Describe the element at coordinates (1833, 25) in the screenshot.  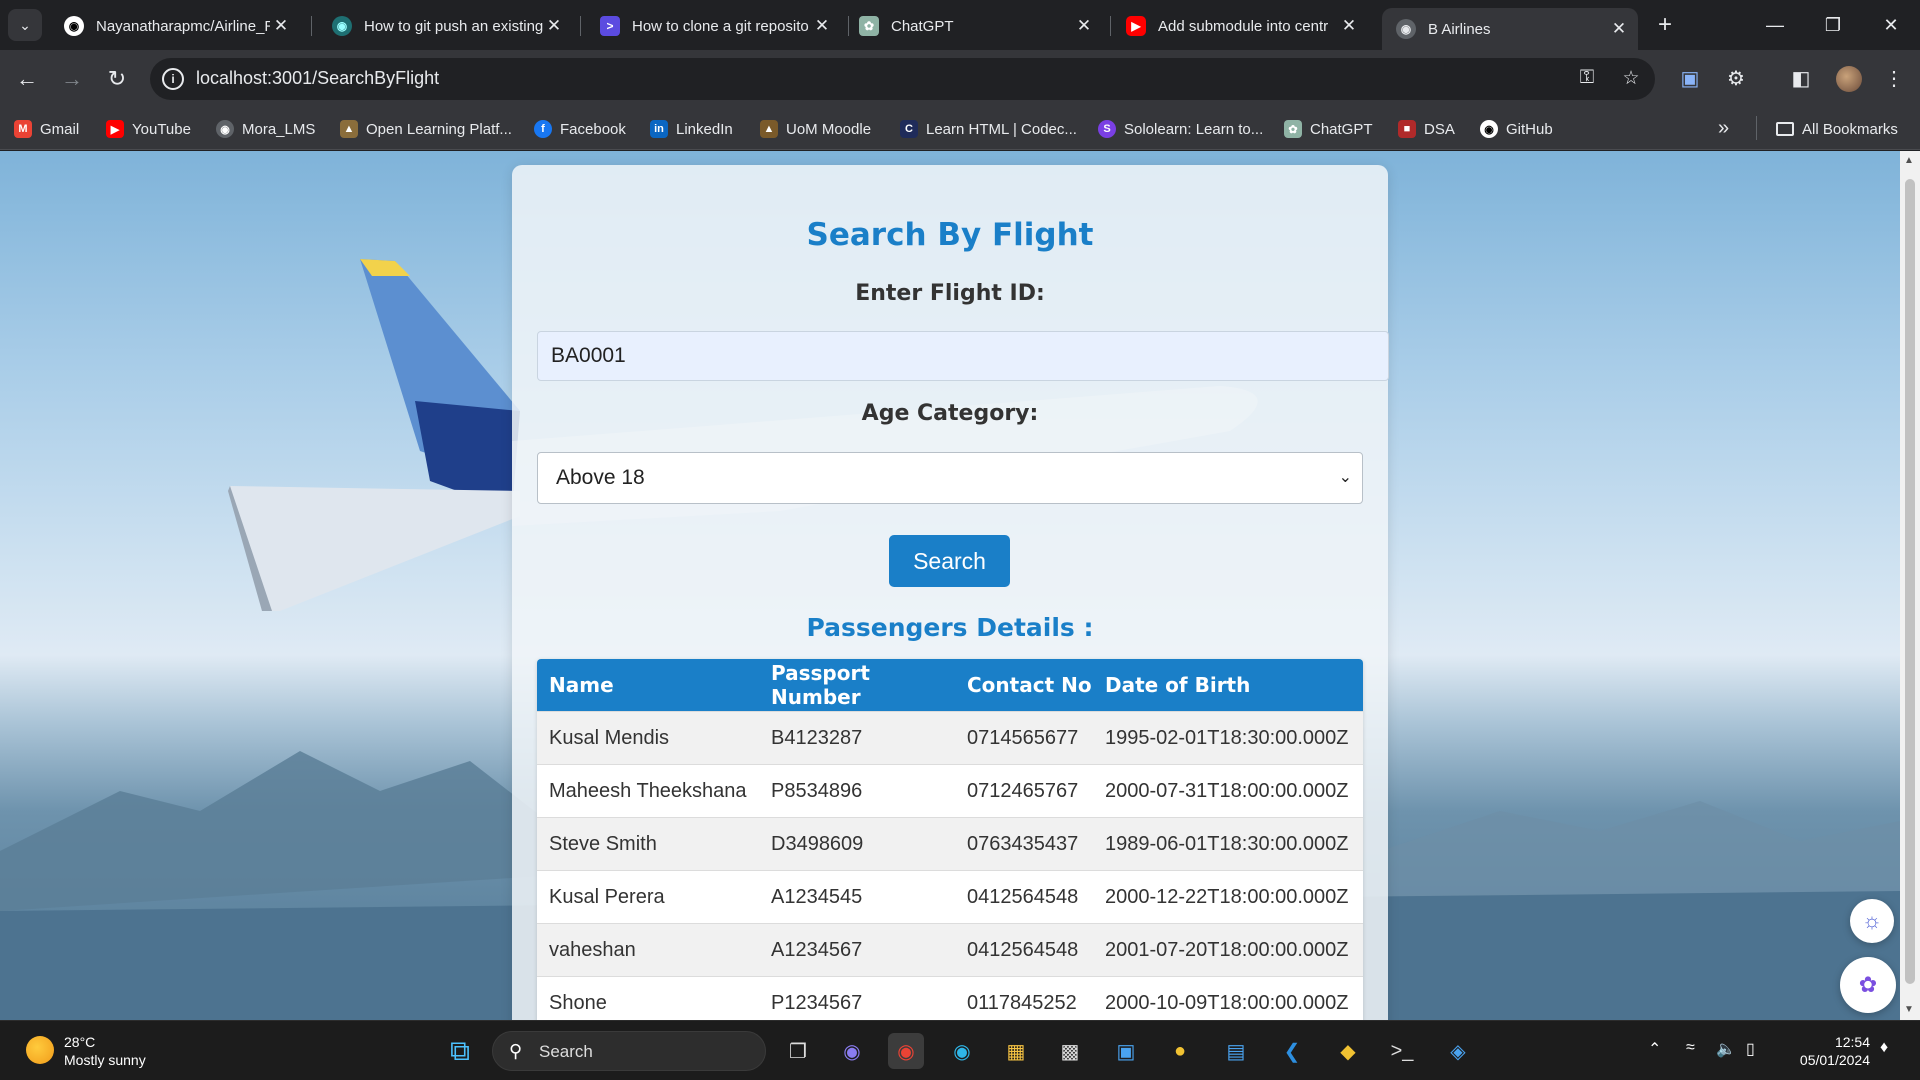
I see `restore-icon: ❐` at that location.